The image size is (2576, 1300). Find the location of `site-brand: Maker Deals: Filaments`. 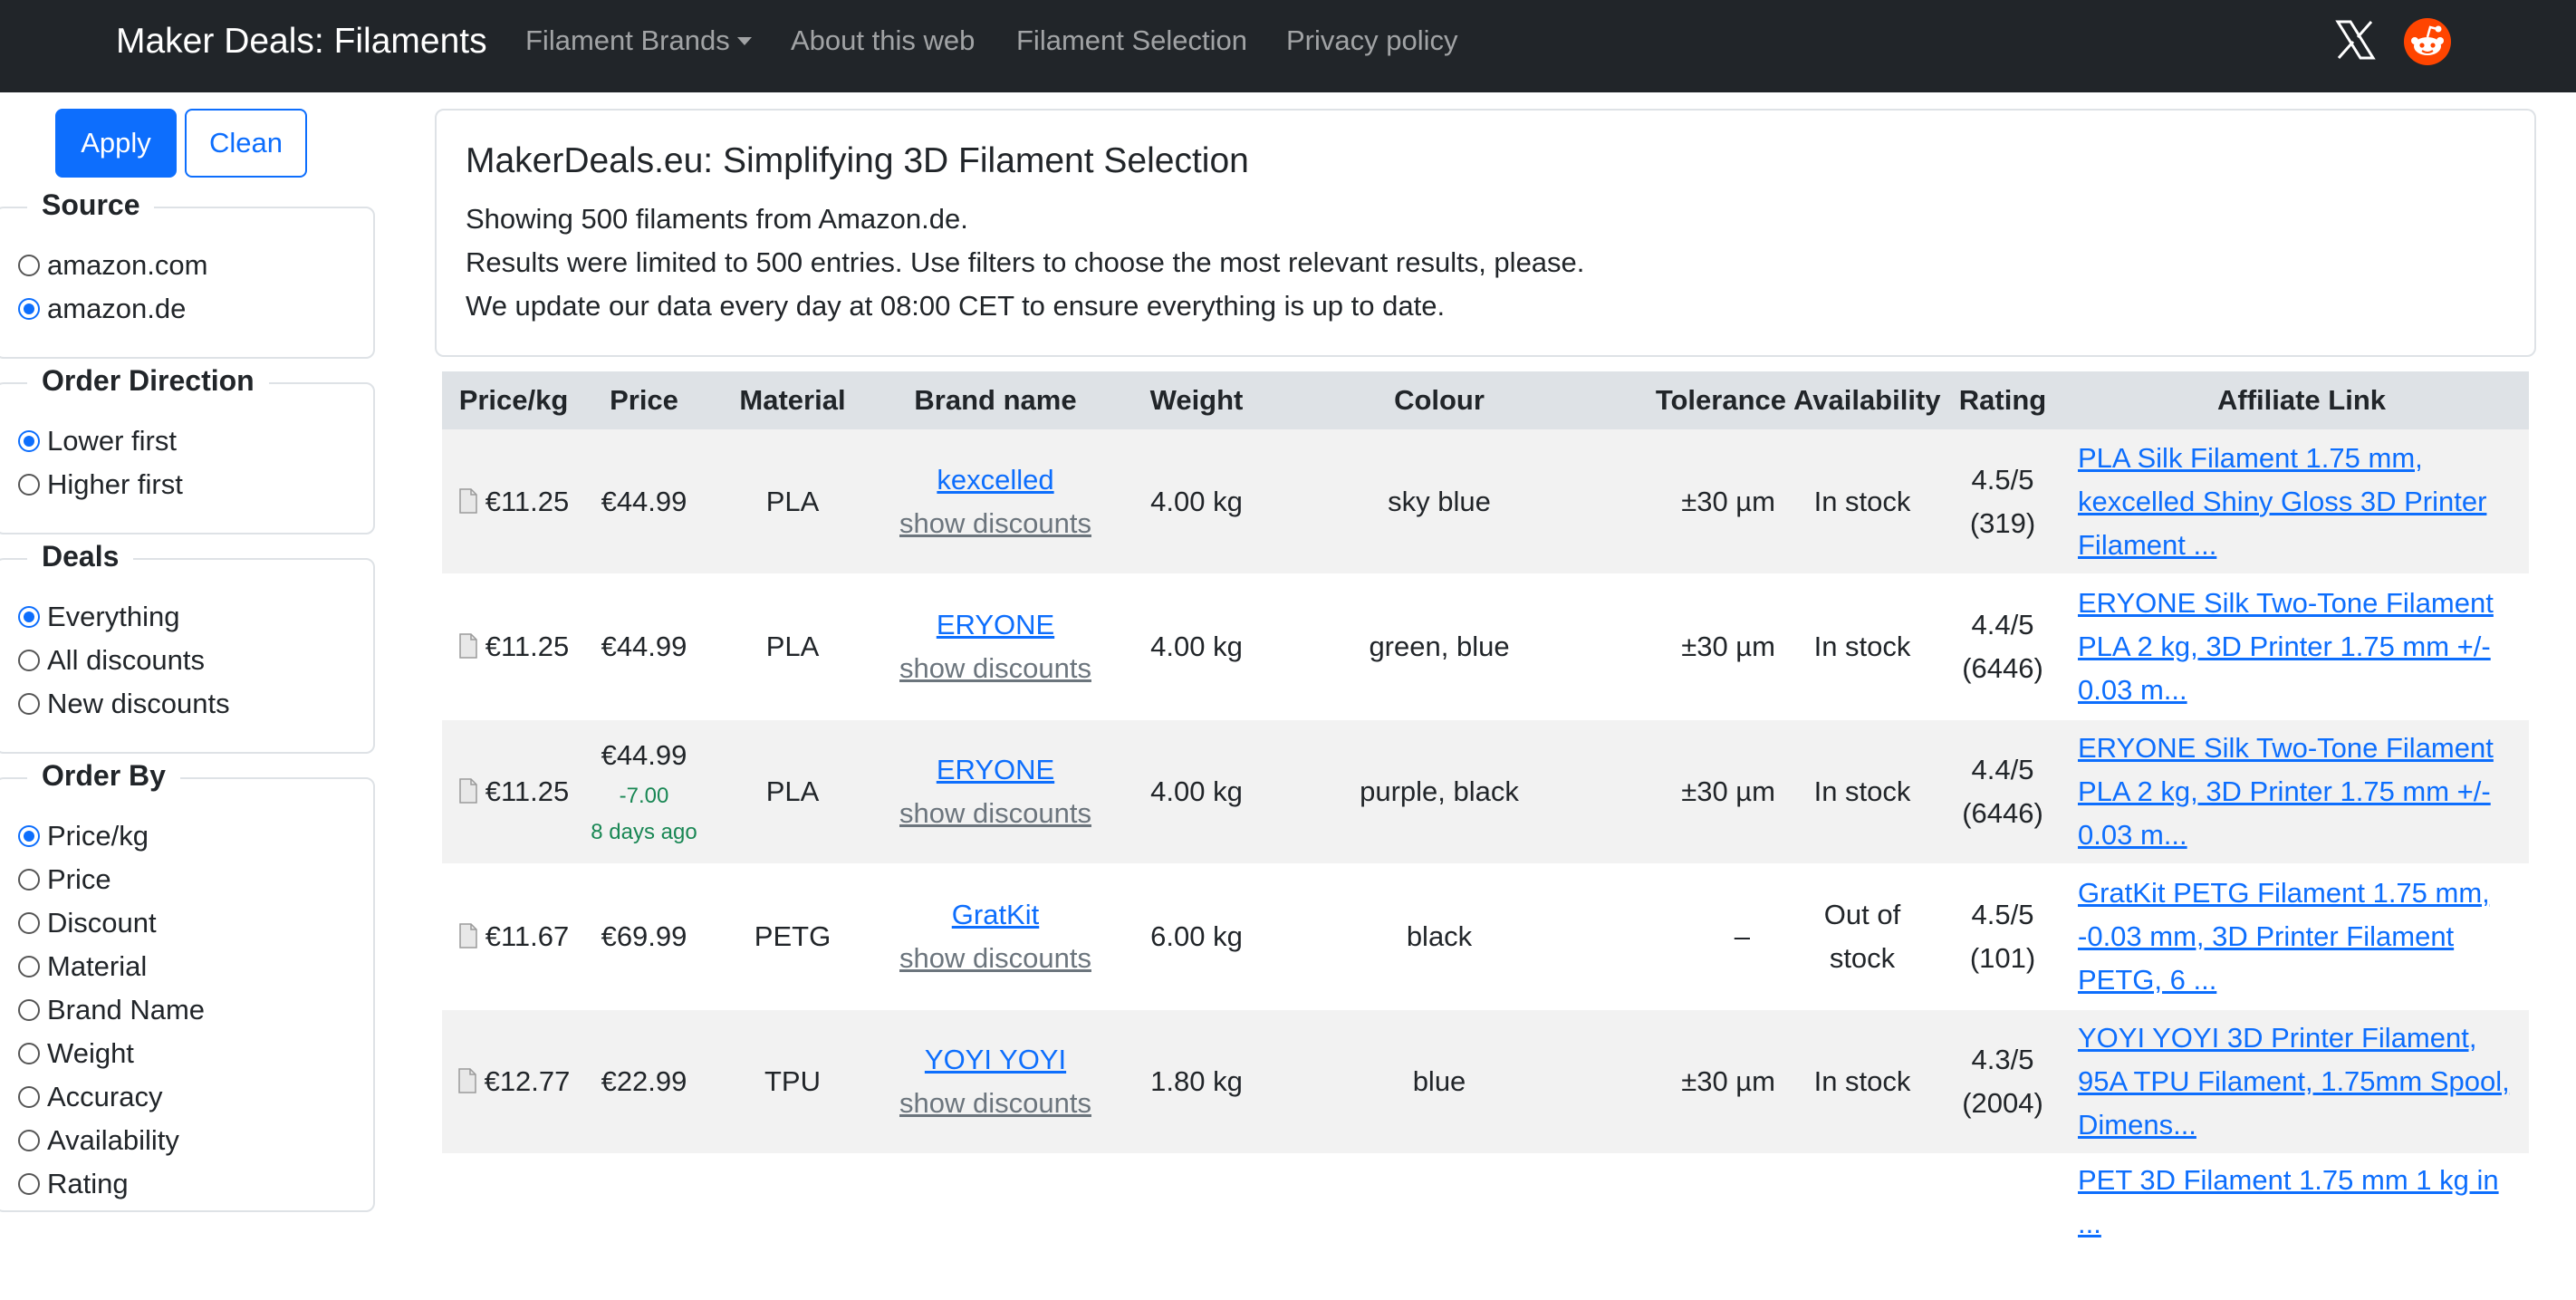

site-brand: Maker Deals: Filaments is located at coordinates (301, 42).